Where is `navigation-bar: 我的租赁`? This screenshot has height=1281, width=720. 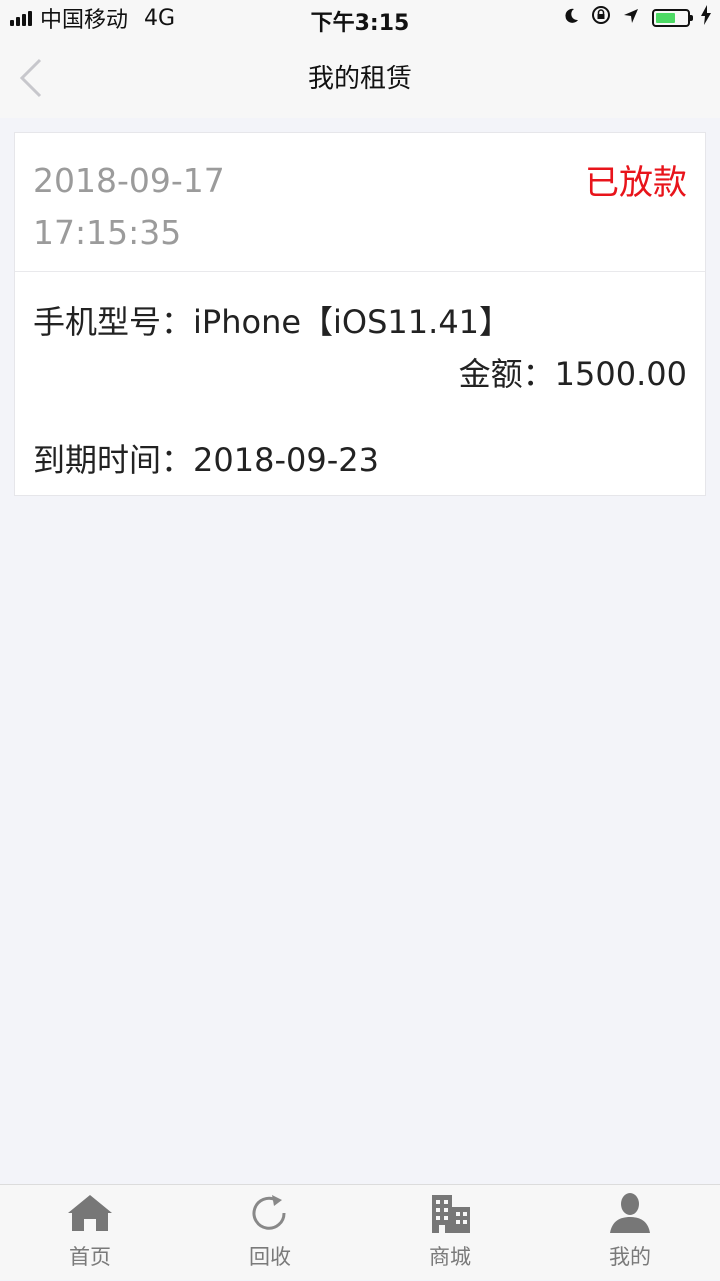
navigation-bar: 我的租赁 is located at coordinates (360, 77).